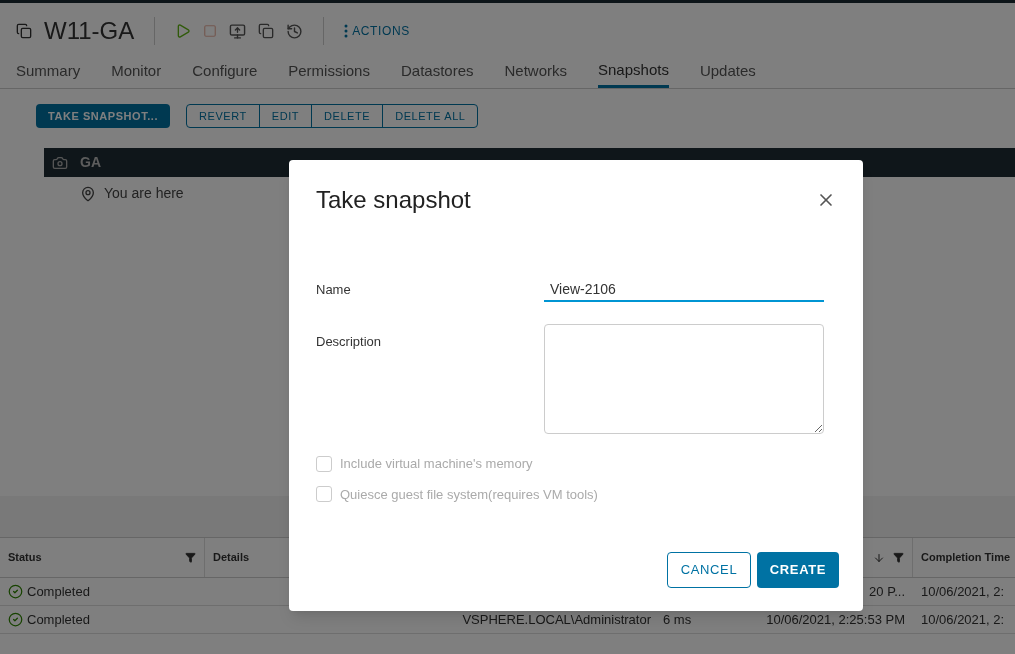 The width and height of the screenshot is (1015, 654). Describe the element at coordinates (144, 193) in the screenshot. I see `you-are-here-label: You are here` at that location.